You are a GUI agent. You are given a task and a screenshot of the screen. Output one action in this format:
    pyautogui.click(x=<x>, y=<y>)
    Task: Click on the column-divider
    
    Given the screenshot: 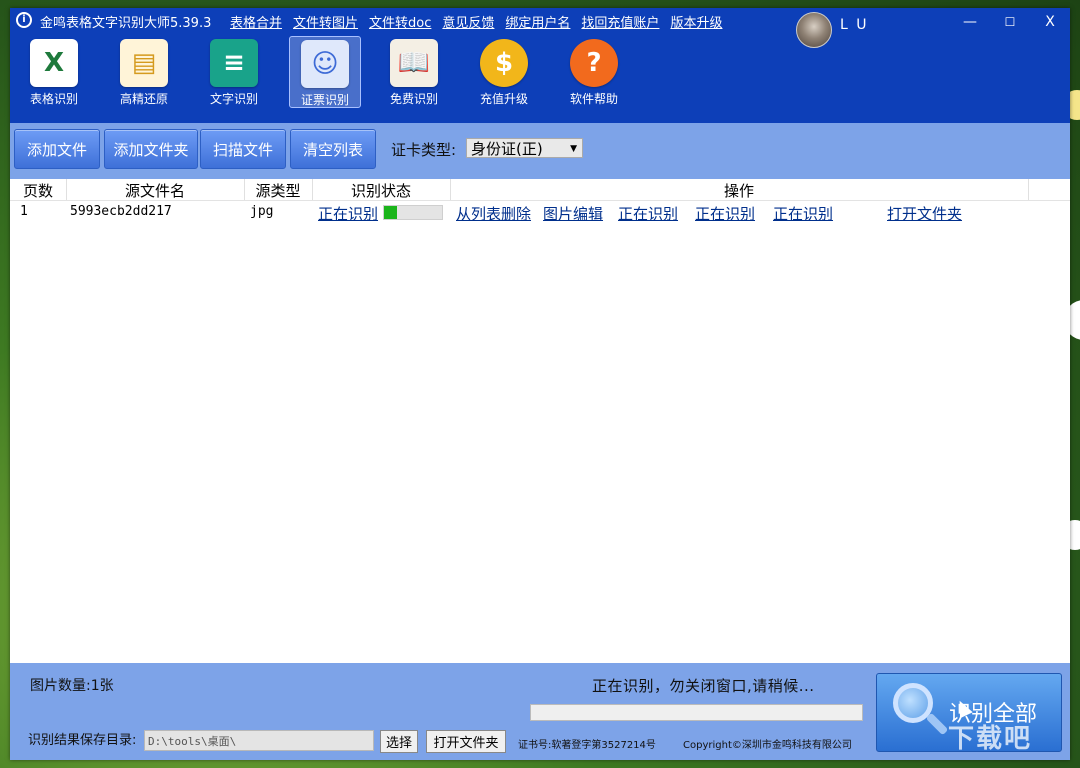 What is the action you would take?
    pyautogui.click(x=1028, y=189)
    